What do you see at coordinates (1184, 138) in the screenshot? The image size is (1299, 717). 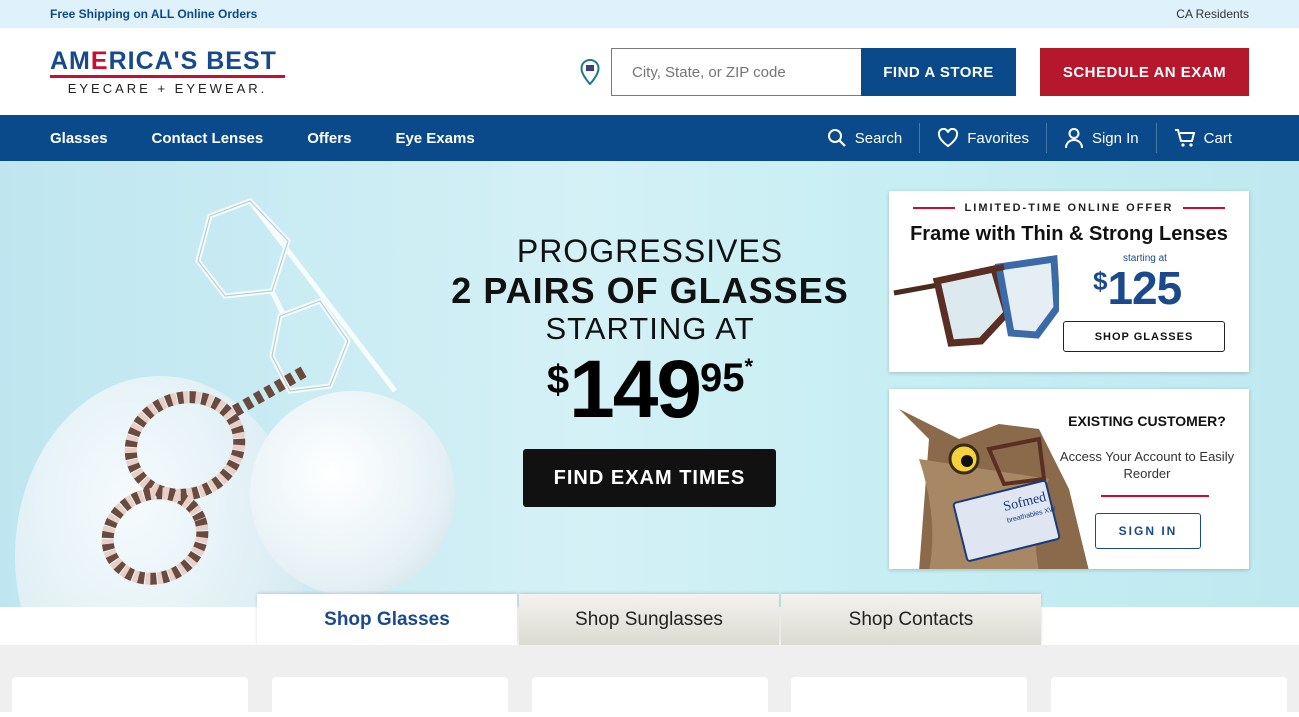 I see `cart-icon` at bounding box center [1184, 138].